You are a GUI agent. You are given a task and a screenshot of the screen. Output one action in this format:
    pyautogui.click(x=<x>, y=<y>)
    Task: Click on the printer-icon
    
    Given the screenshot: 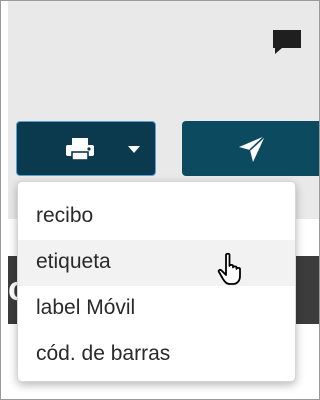 What is the action you would take?
    pyautogui.click(x=80, y=149)
    